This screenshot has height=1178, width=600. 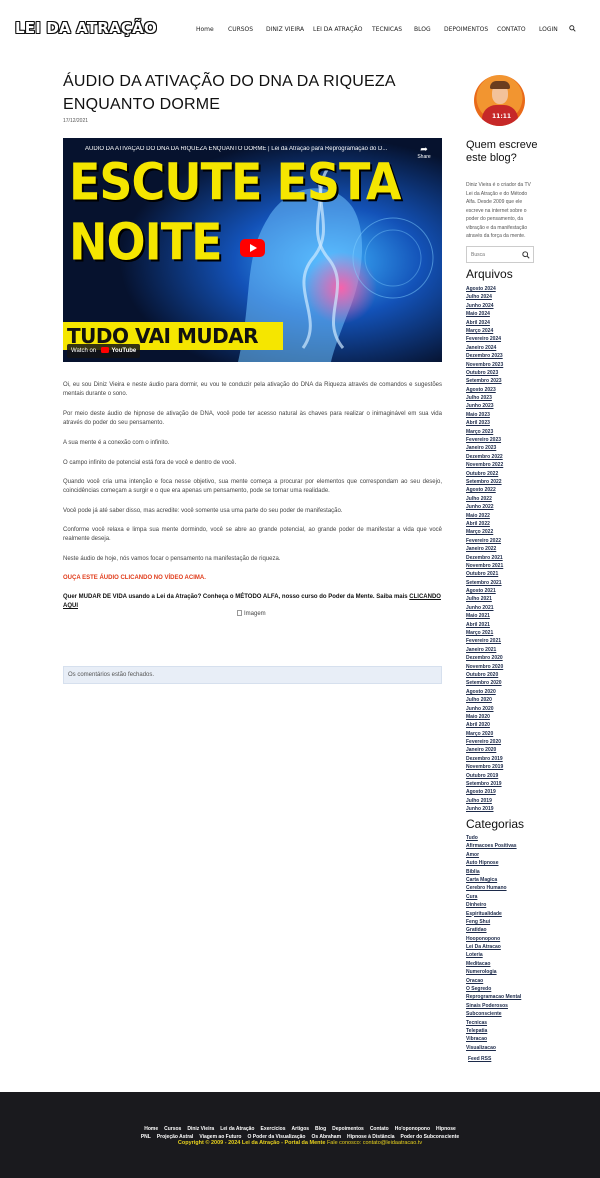 I want to click on category-link-gratidao: Gratidao, so click(x=501, y=930).